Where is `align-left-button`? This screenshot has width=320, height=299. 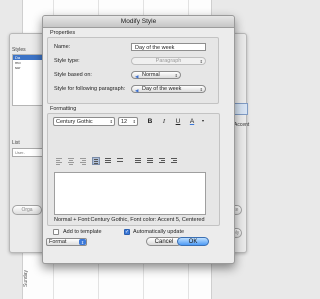
align-left-button is located at coordinates (59, 161).